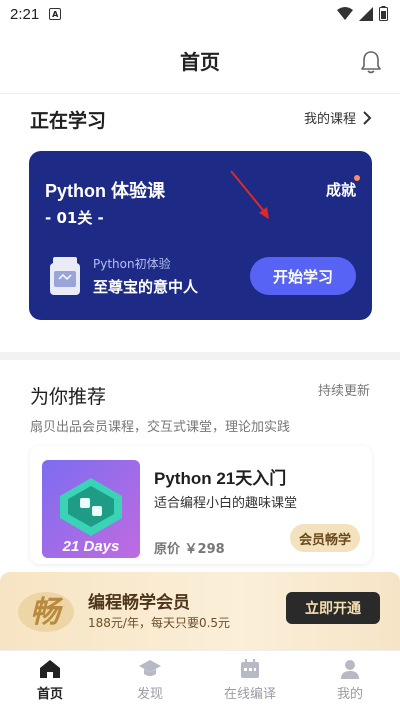  I want to click on page-title: 首页, so click(200, 62).